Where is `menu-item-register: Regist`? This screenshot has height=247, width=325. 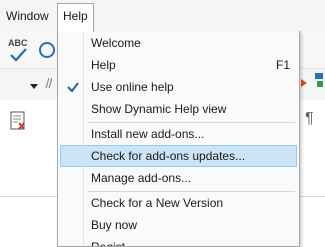 menu-item-register: Regist is located at coordinates (178, 241).